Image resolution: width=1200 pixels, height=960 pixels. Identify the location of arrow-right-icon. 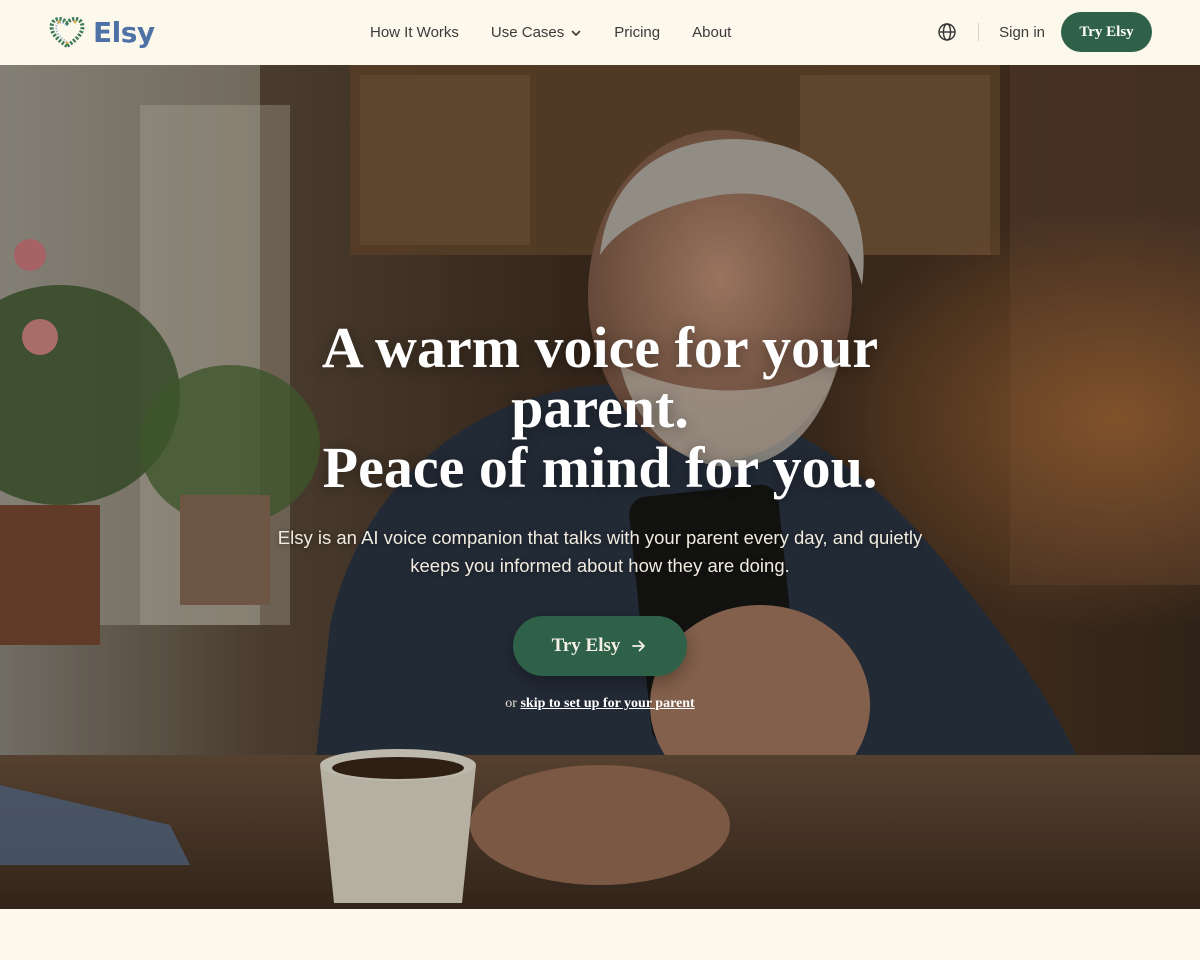
(639, 646).